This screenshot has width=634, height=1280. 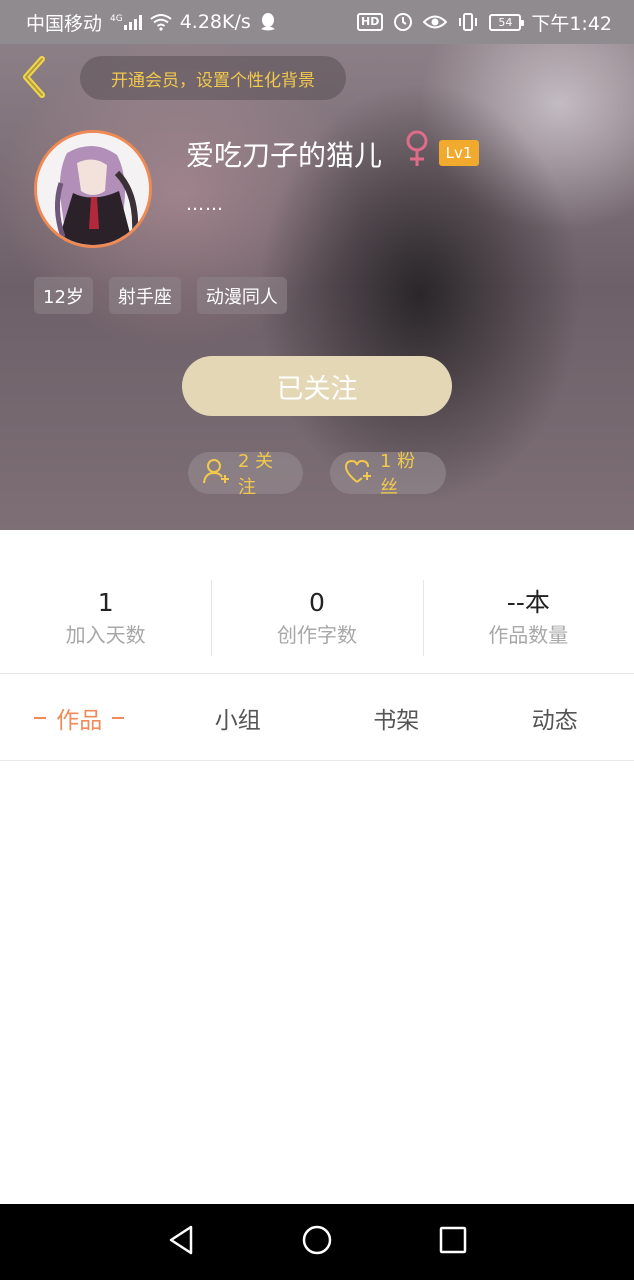 I want to click on stat-join-days: 1 加入天数, so click(x=105, y=618).